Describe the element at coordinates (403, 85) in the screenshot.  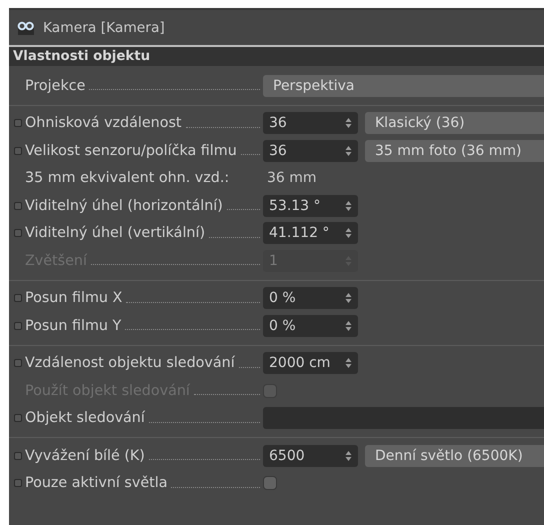
I see `projection-dropdown: Perspektiva` at that location.